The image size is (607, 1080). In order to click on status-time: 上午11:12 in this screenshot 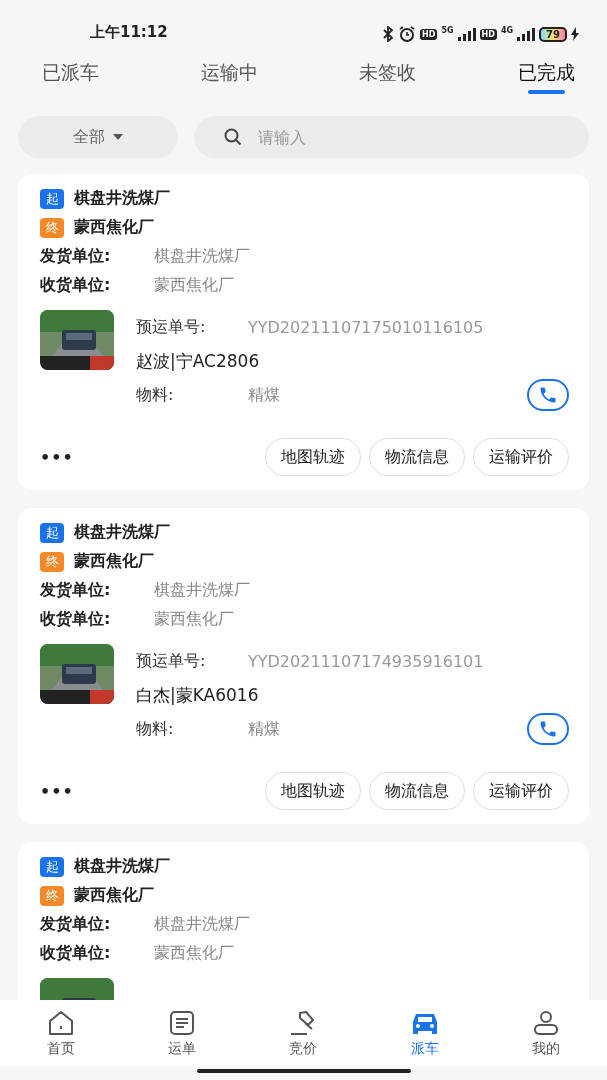, I will do `click(129, 33)`.